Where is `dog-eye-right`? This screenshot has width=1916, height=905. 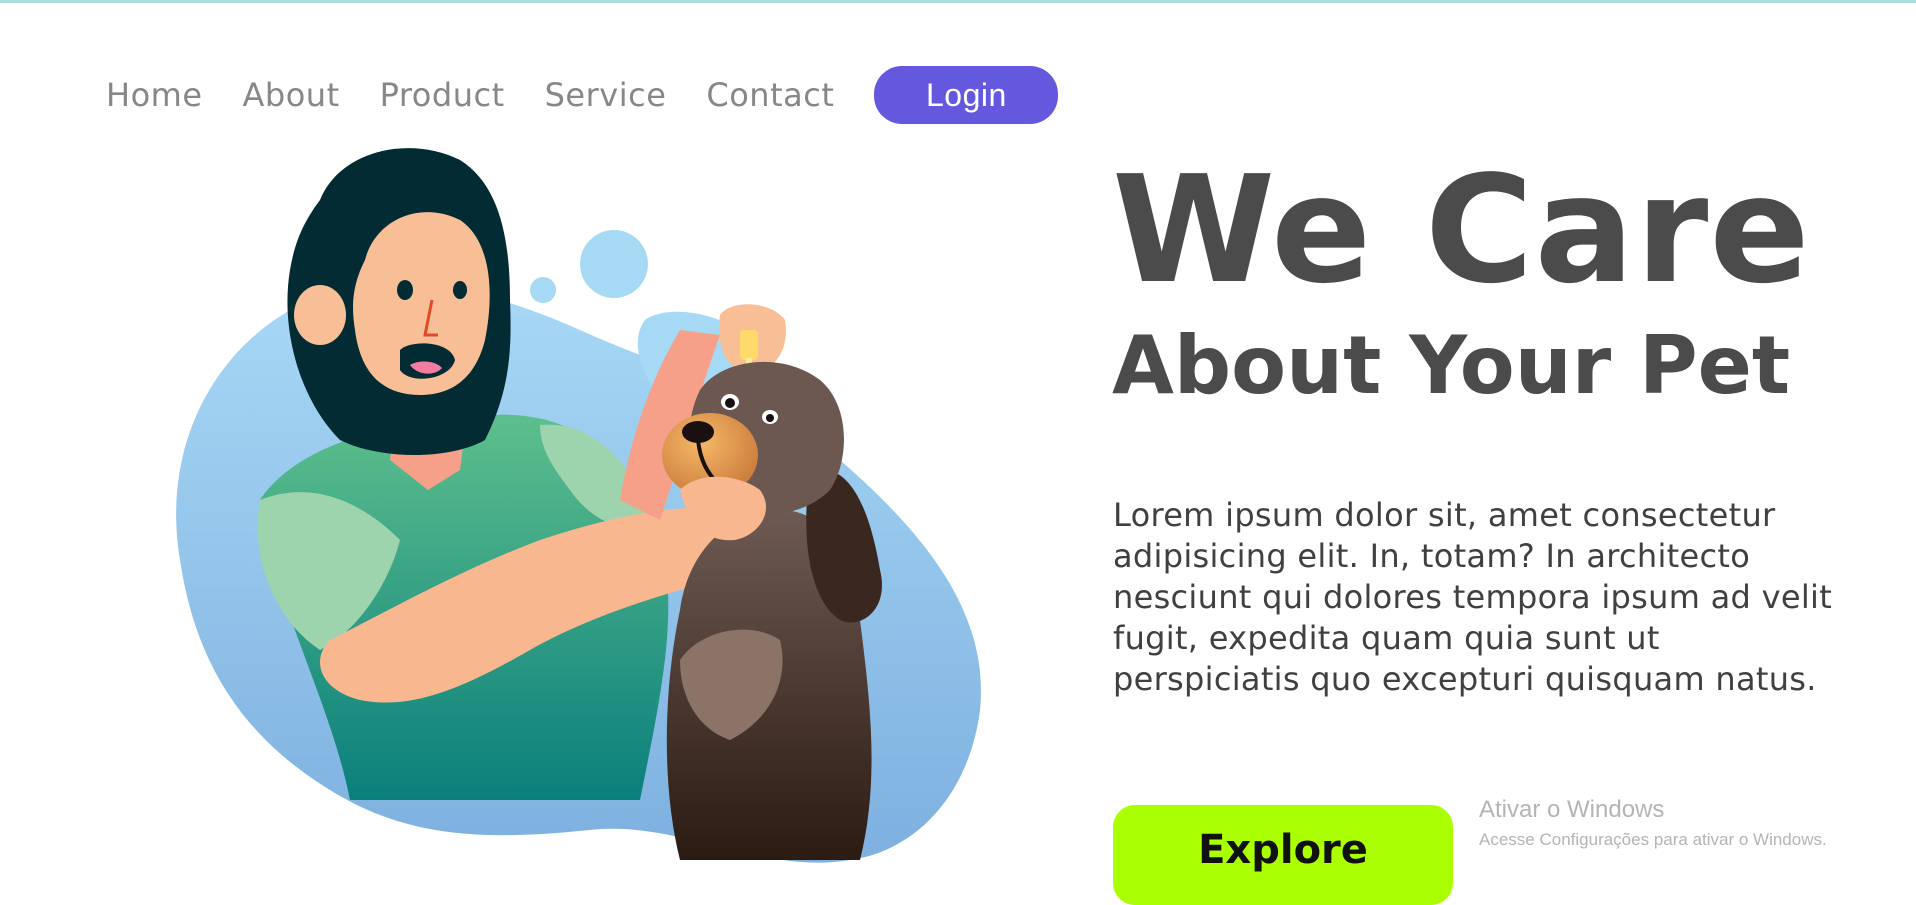 dog-eye-right is located at coordinates (770, 418).